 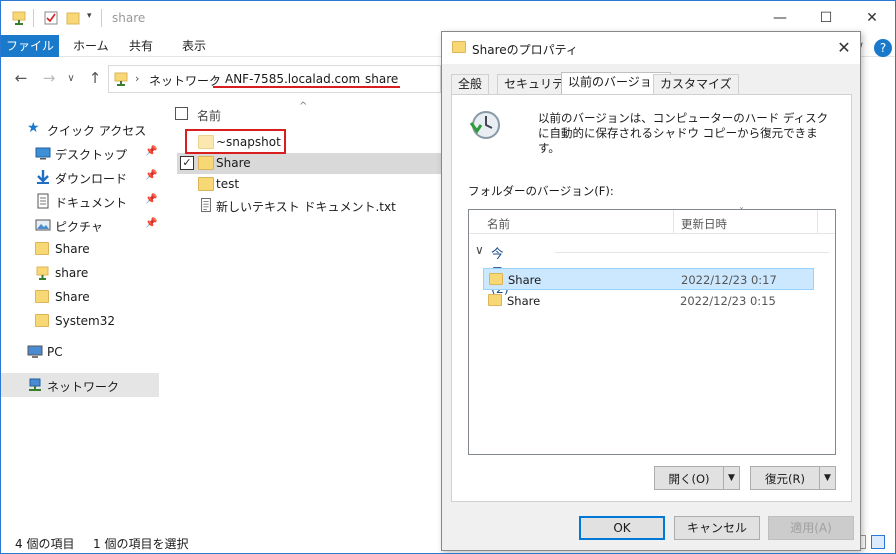 What do you see at coordinates (35, 351) in the screenshot?
I see `pc-icon` at bounding box center [35, 351].